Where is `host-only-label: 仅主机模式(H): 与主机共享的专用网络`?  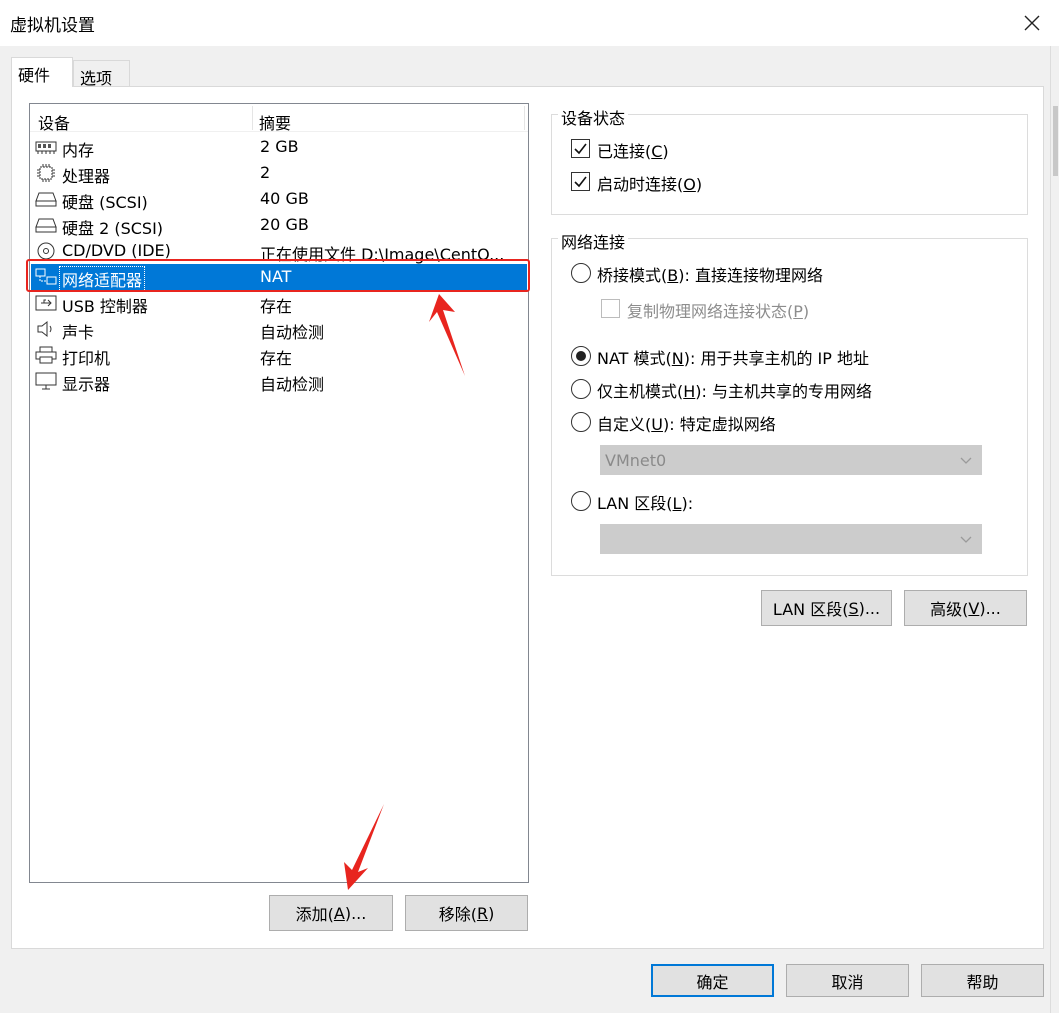 host-only-label: 仅主机模式(H): 与主机共享的专用网络 is located at coordinates (734, 390).